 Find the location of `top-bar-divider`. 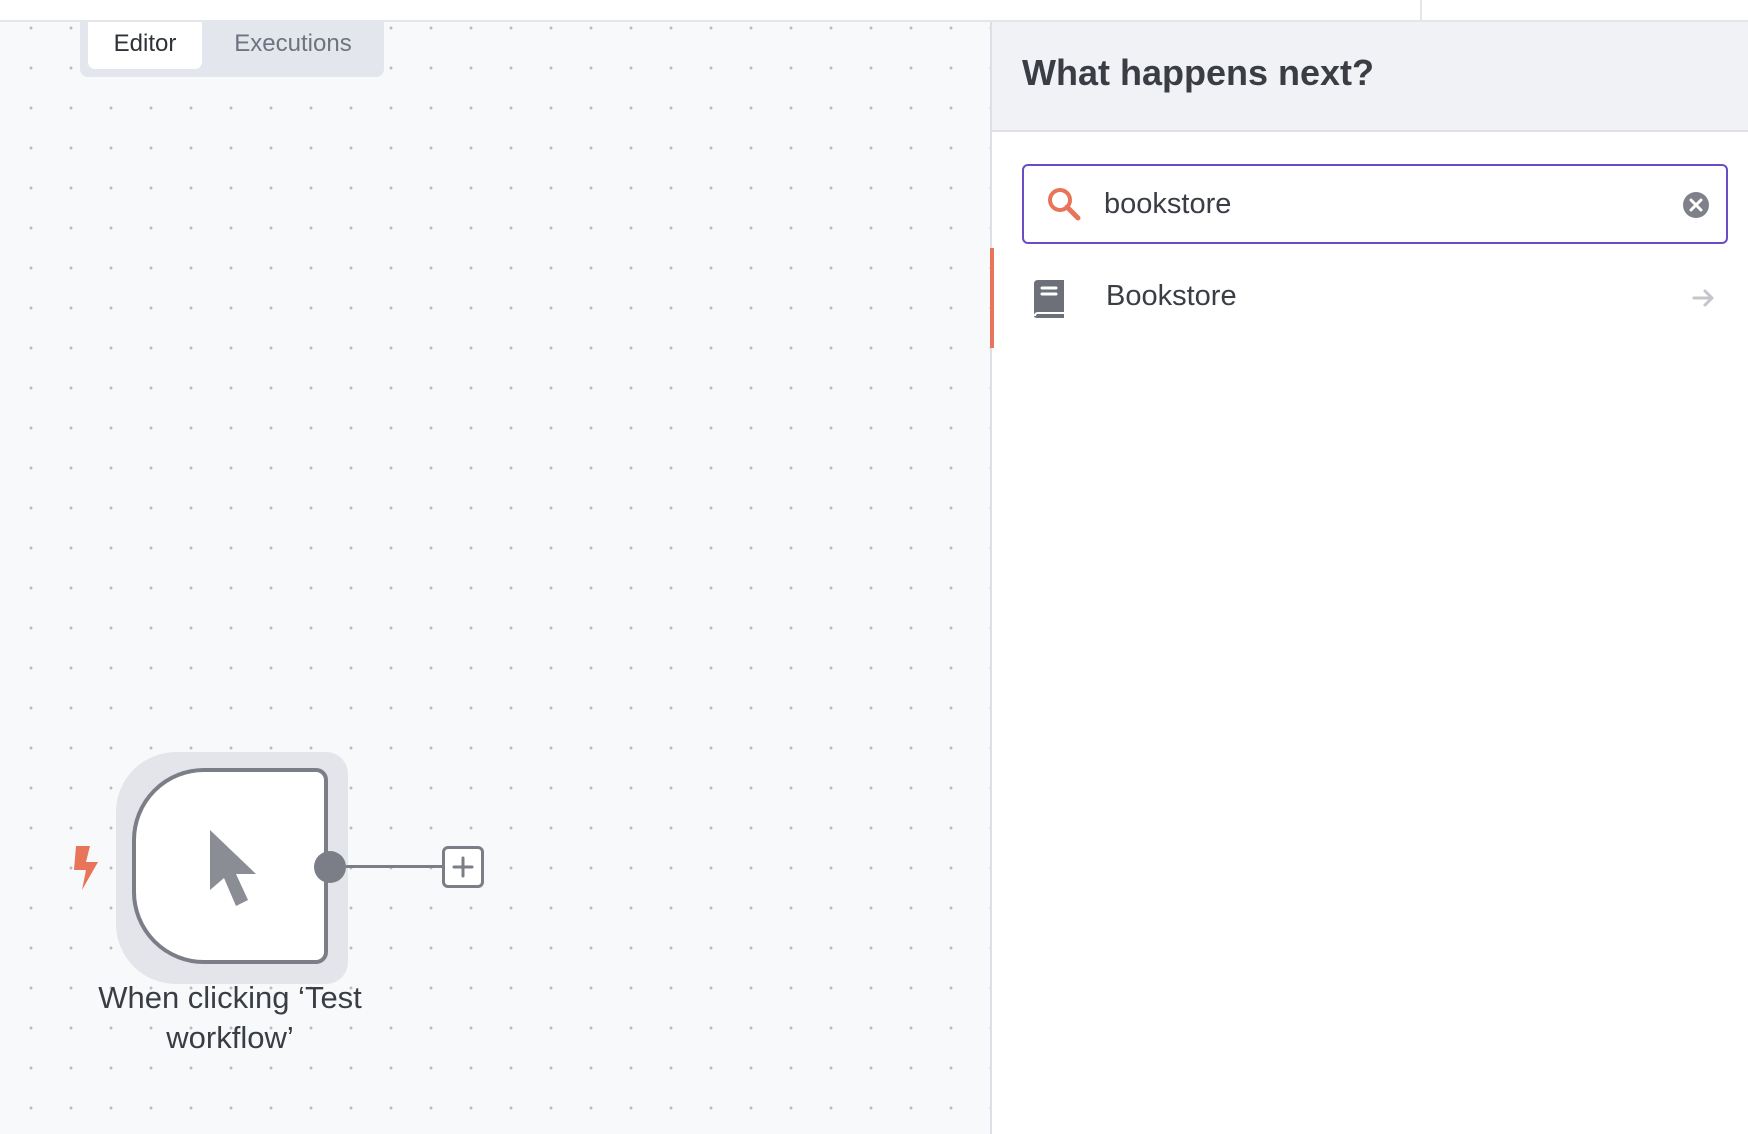

top-bar-divider is located at coordinates (1421, 10).